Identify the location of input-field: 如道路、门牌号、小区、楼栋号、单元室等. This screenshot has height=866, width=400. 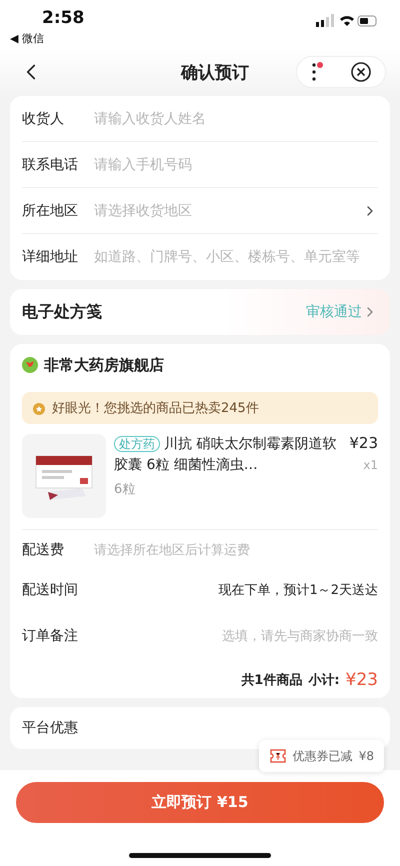
(236, 257).